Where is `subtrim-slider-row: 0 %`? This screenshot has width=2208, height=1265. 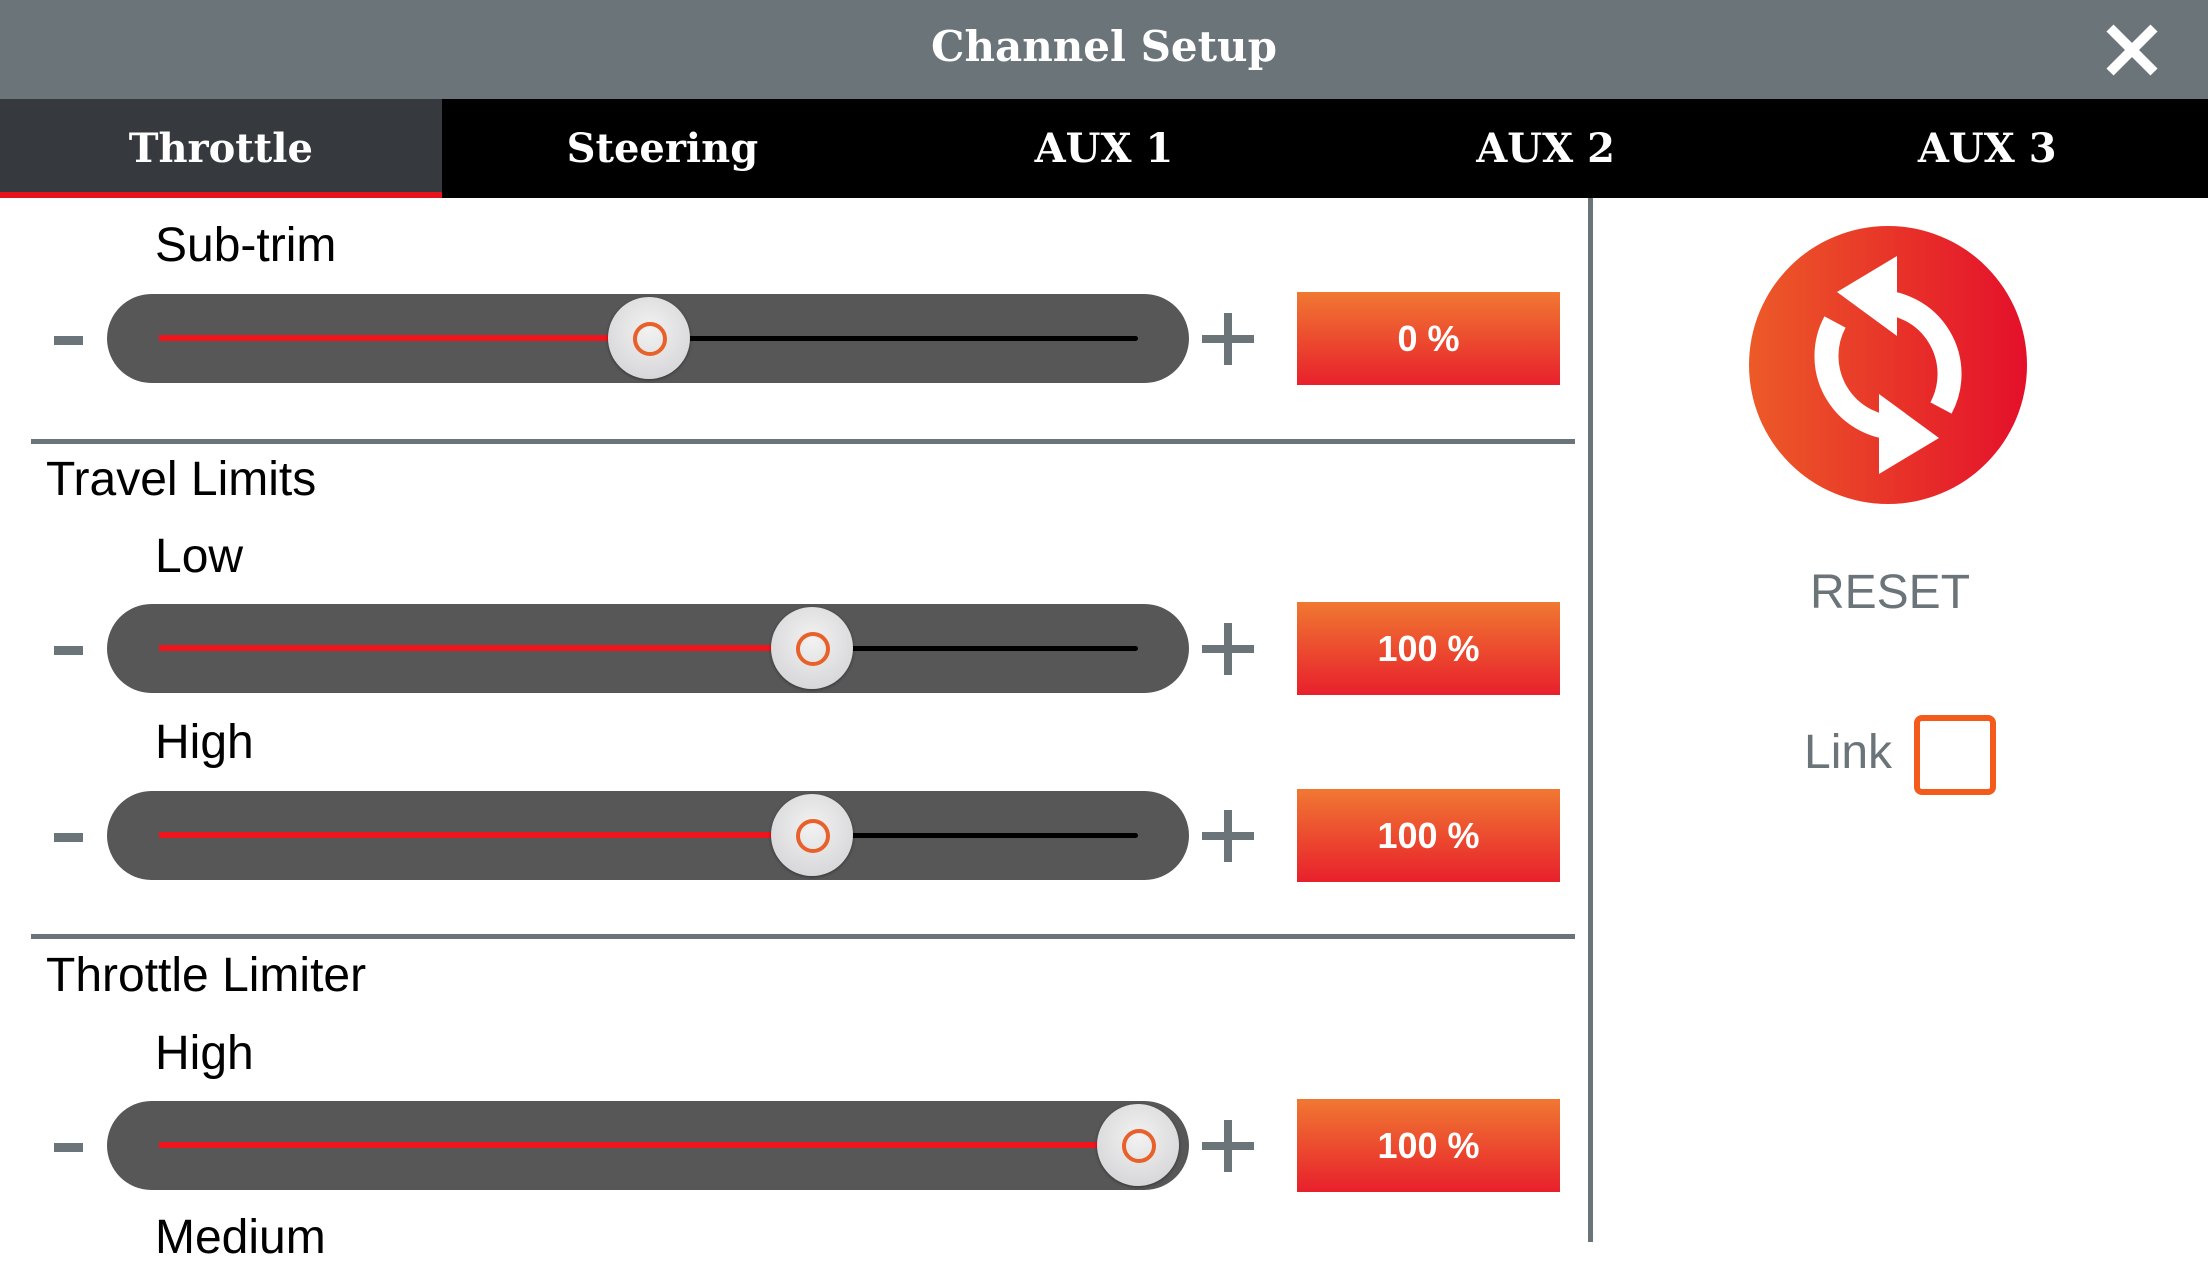
subtrim-slider-row: 0 % is located at coordinates (795, 338).